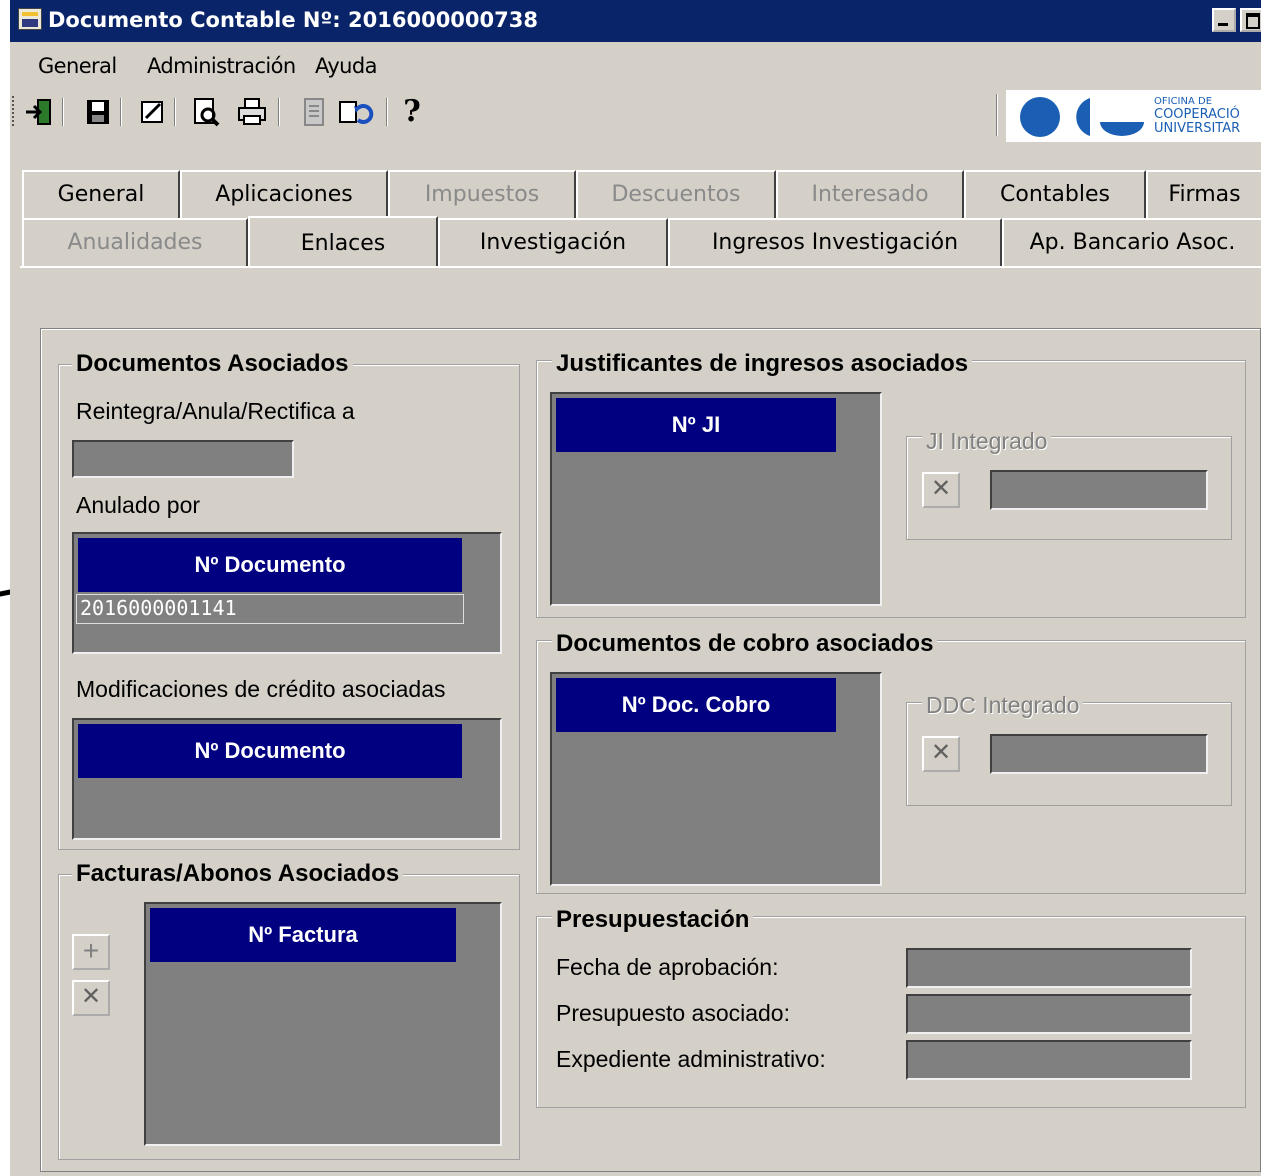  What do you see at coordinates (716, 779) in the screenshot?
I see `cobro-grid: Nº Doc. Cobro` at bounding box center [716, 779].